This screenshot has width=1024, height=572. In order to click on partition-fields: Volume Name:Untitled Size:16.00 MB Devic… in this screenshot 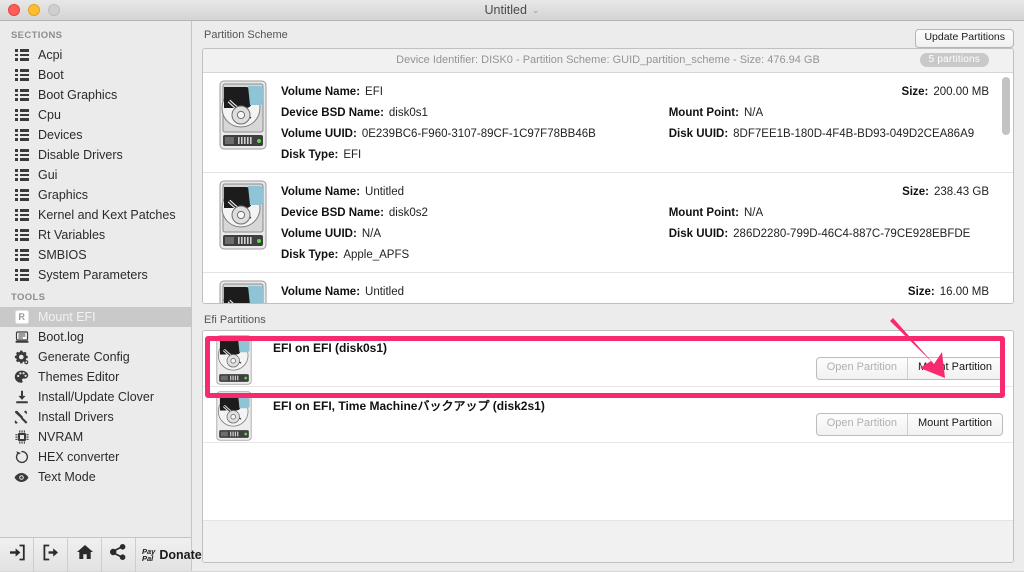, I will do `click(640, 291)`.